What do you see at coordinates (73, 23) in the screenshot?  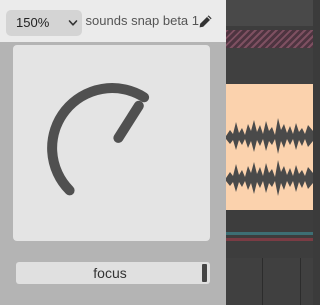 I see `chevron-down-icon` at bounding box center [73, 23].